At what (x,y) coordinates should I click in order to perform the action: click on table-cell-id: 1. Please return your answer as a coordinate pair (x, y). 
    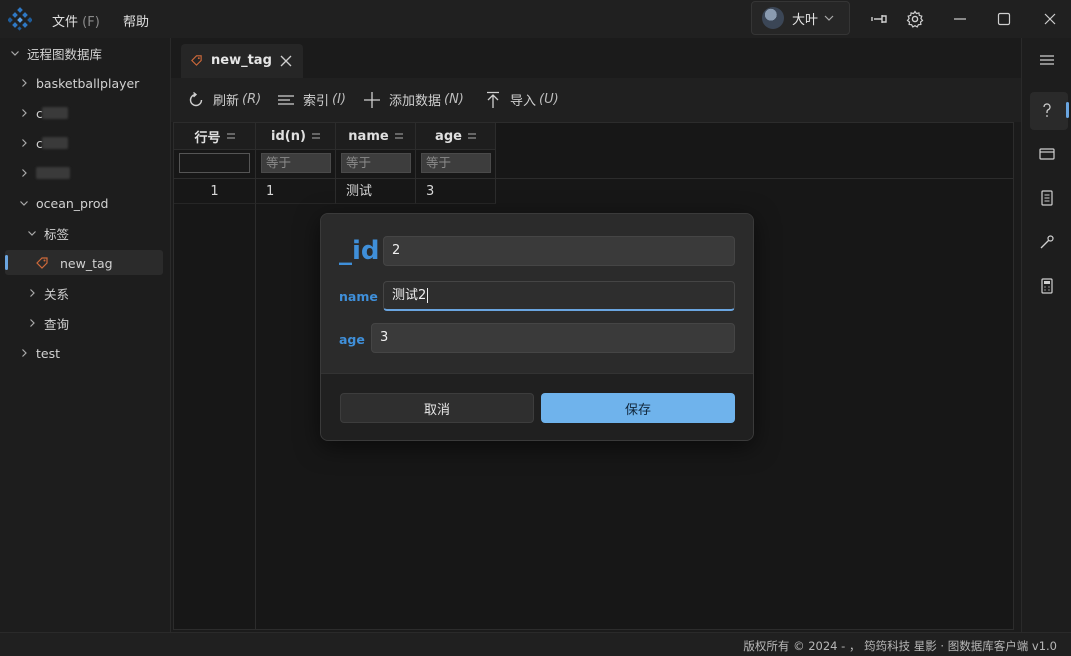
    Looking at the image, I should click on (296, 191).